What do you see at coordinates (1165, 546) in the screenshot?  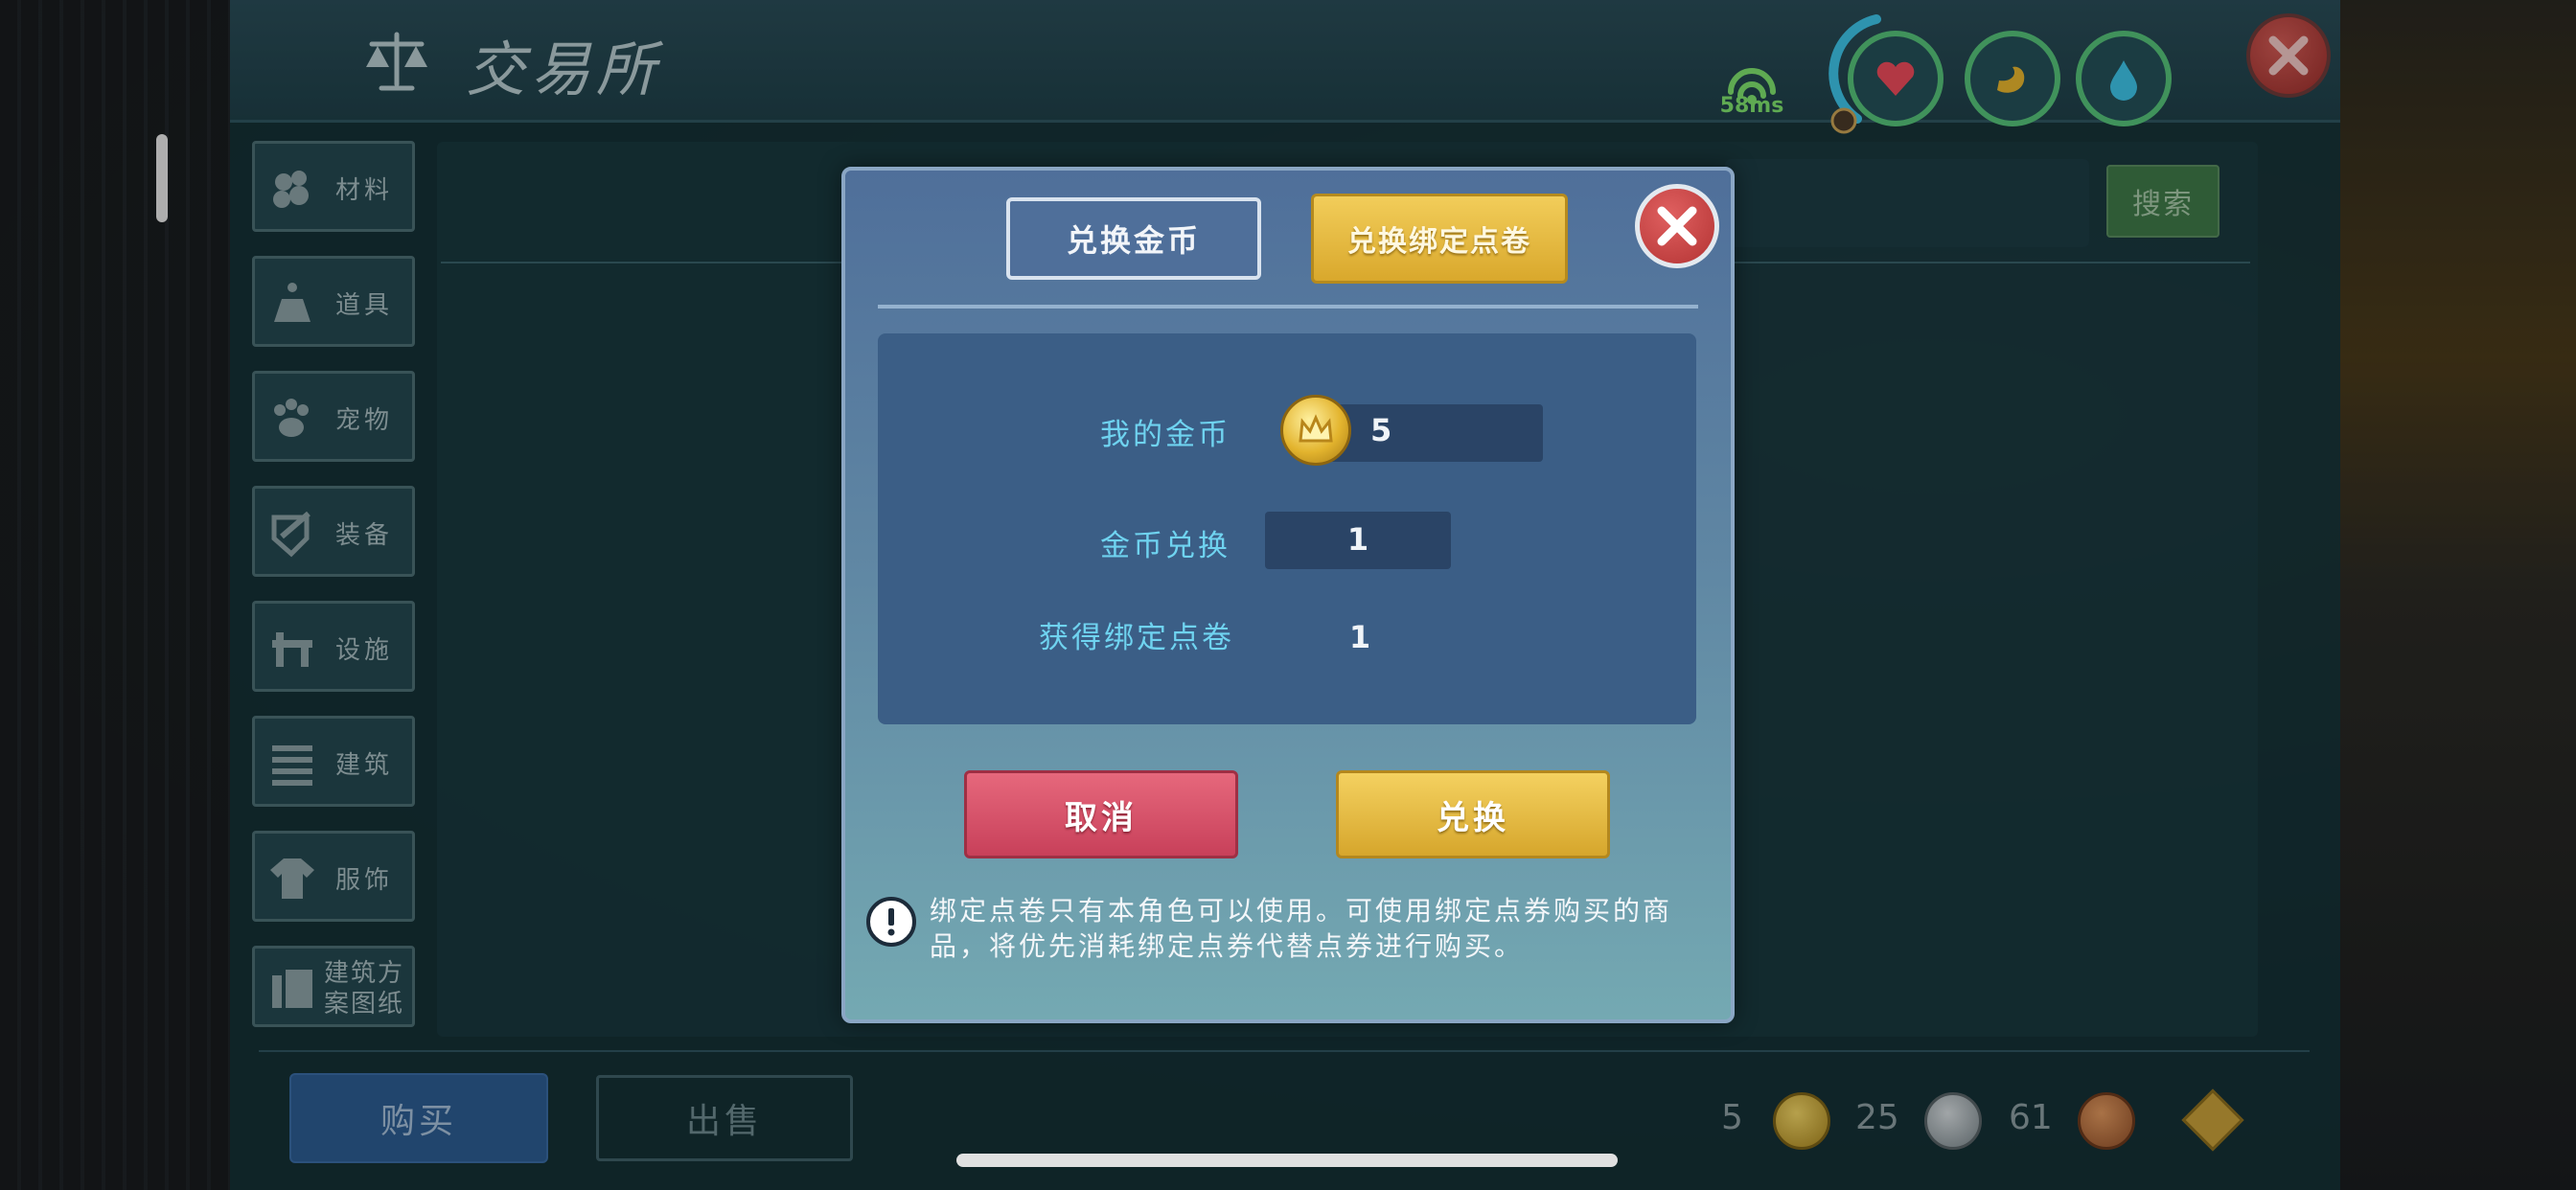 I see `gold-exchange-label: 金币兑换` at bounding box center [1165, 546].